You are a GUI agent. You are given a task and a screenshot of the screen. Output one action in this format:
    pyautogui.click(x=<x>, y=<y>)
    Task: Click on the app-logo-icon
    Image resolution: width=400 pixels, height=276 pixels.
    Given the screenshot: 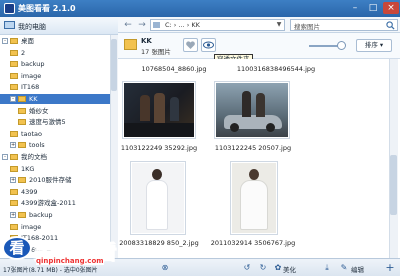 What is the action you would take?
    pyautogui.click(x=9, y=8)
    